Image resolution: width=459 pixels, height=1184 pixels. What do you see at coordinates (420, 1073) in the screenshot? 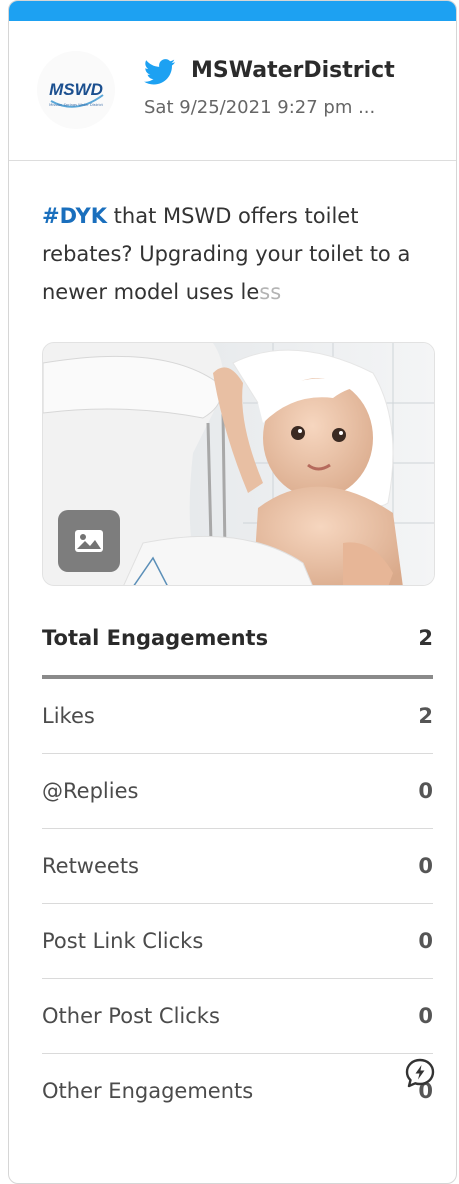
I see `lightning-bubble-icon` at bounding box center [420, 1073].